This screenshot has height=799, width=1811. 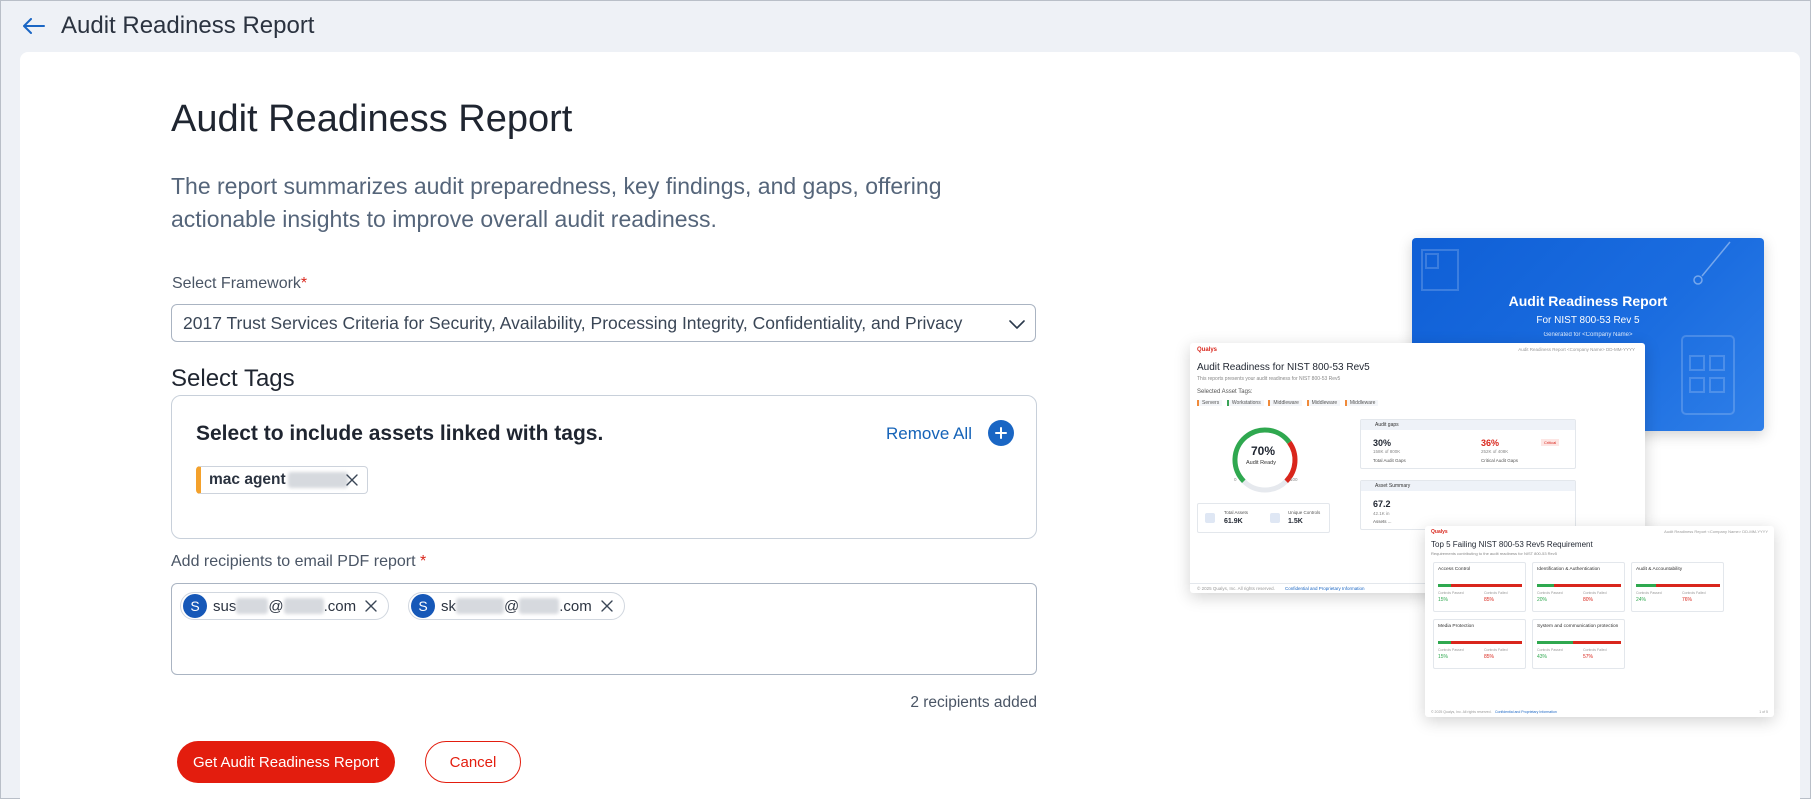 I want to click on recipient-chip: S sk @ .com, so click(x=516, y=606).